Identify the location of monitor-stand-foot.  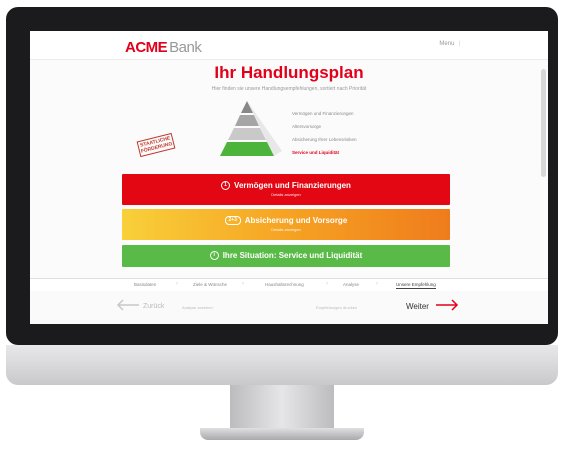
(282, 434).